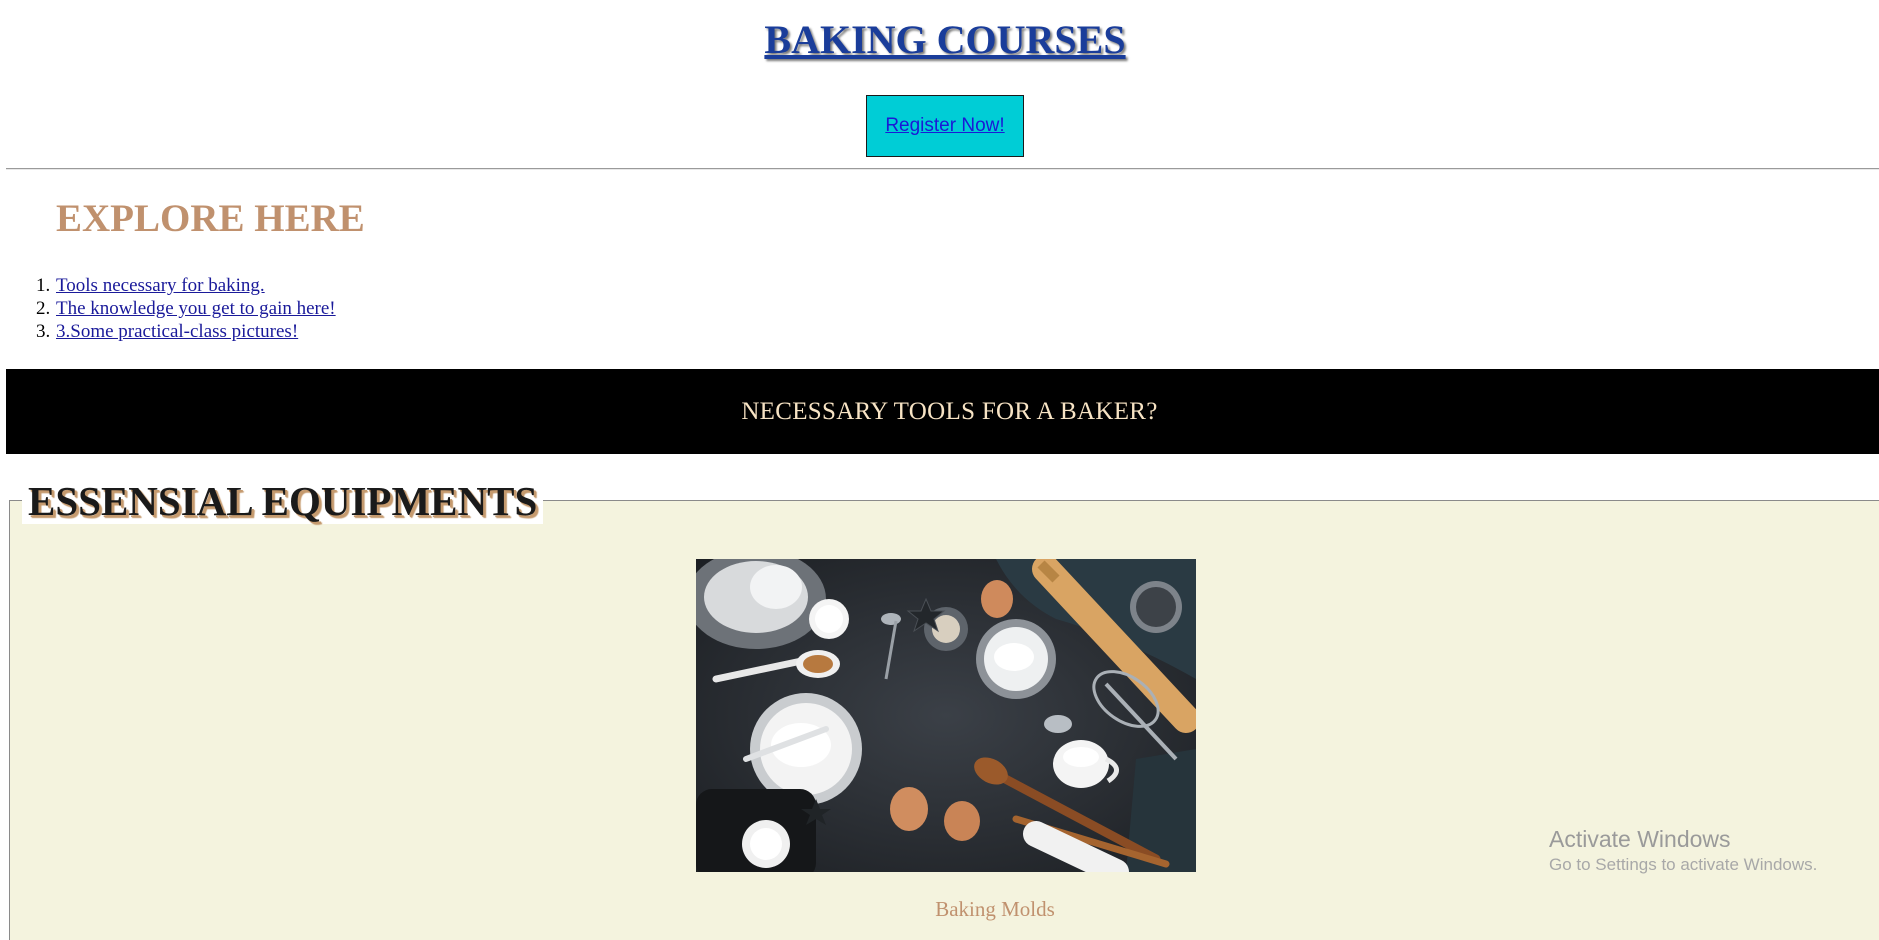  I want to click on watermark-subtitle: Go to Settings to activate Windows., so click(1683, 864).